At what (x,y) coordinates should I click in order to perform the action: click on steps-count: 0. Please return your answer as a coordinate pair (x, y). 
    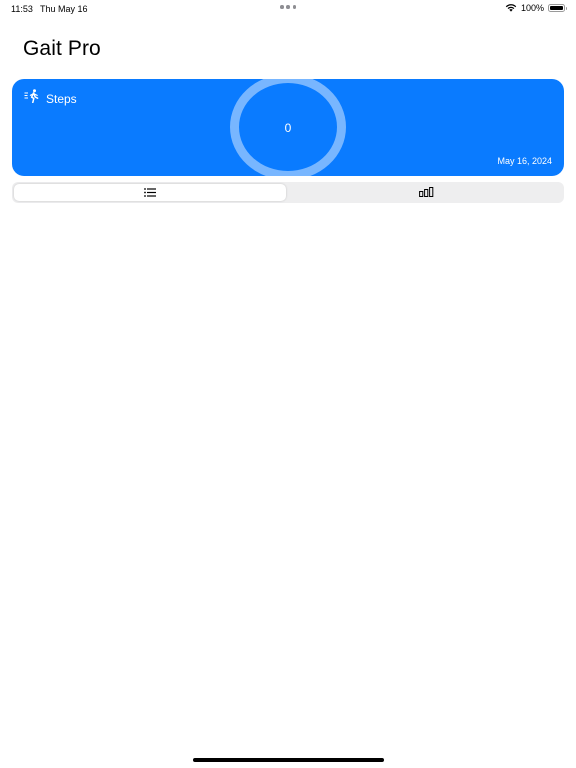
    Looking at the image, I should click on (288, 128).